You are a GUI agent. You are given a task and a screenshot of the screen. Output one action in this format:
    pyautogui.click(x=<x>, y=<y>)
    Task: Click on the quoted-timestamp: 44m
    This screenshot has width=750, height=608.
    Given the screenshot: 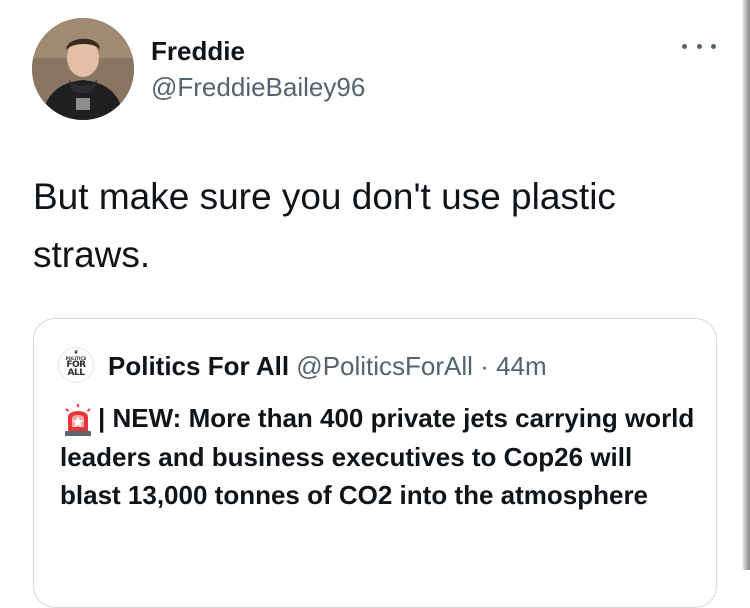 What is the action you would take?
    pyautogui.click(x=521, y=366)
    